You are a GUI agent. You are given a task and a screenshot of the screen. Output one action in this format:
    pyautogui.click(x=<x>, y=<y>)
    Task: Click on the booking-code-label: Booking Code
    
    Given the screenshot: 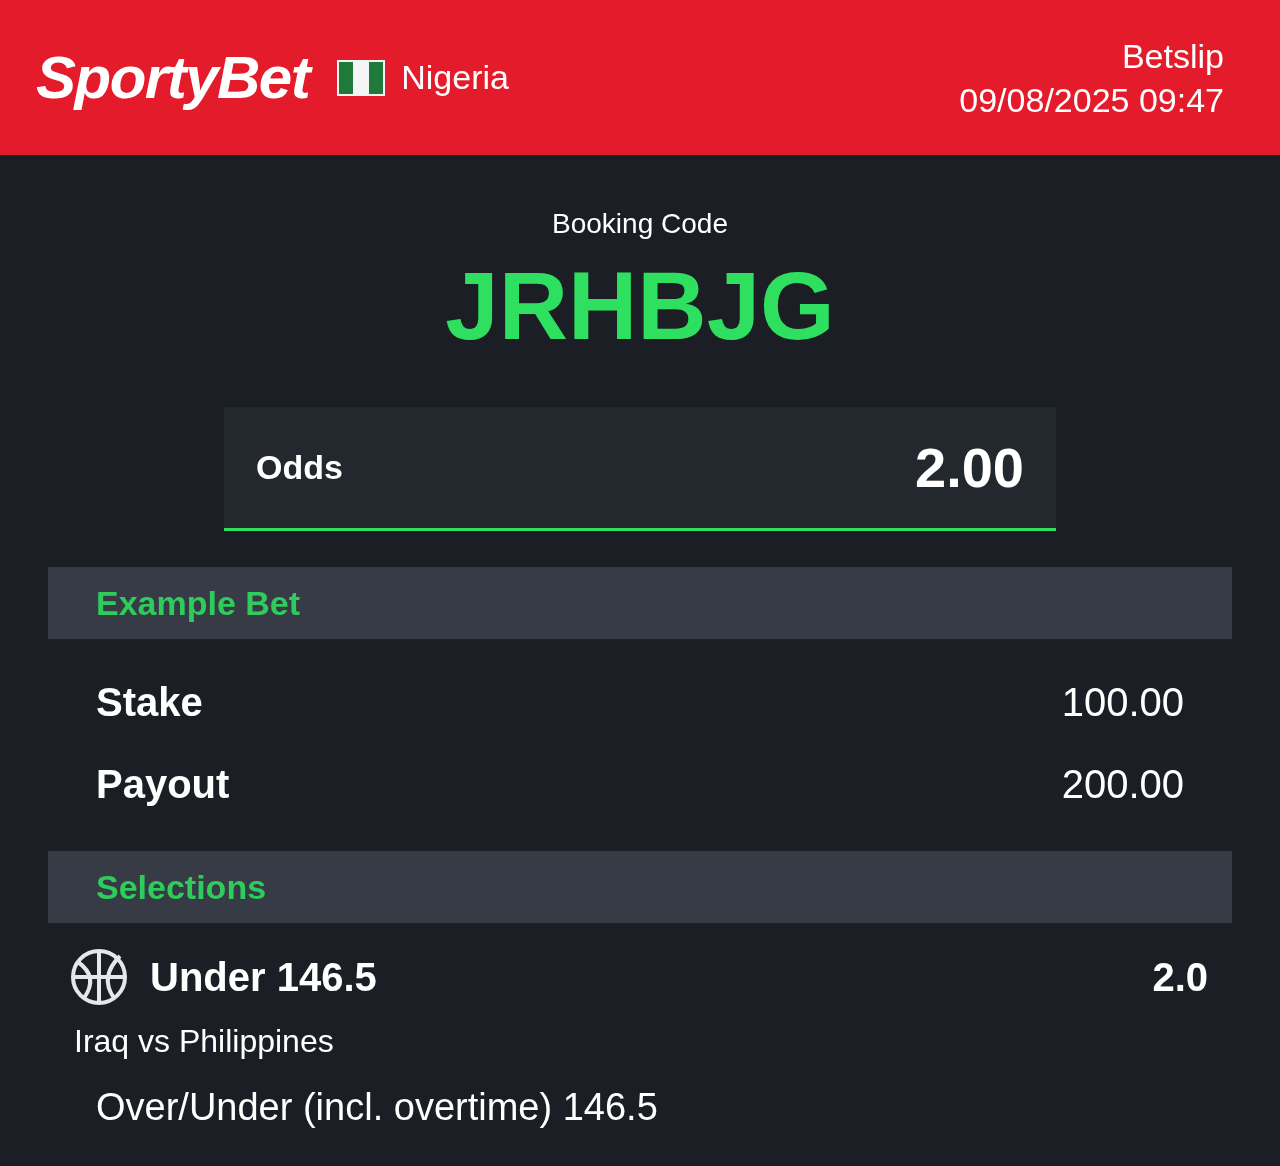 What is the action you would take?
    pyautogui.click(x=640, y=224)
    